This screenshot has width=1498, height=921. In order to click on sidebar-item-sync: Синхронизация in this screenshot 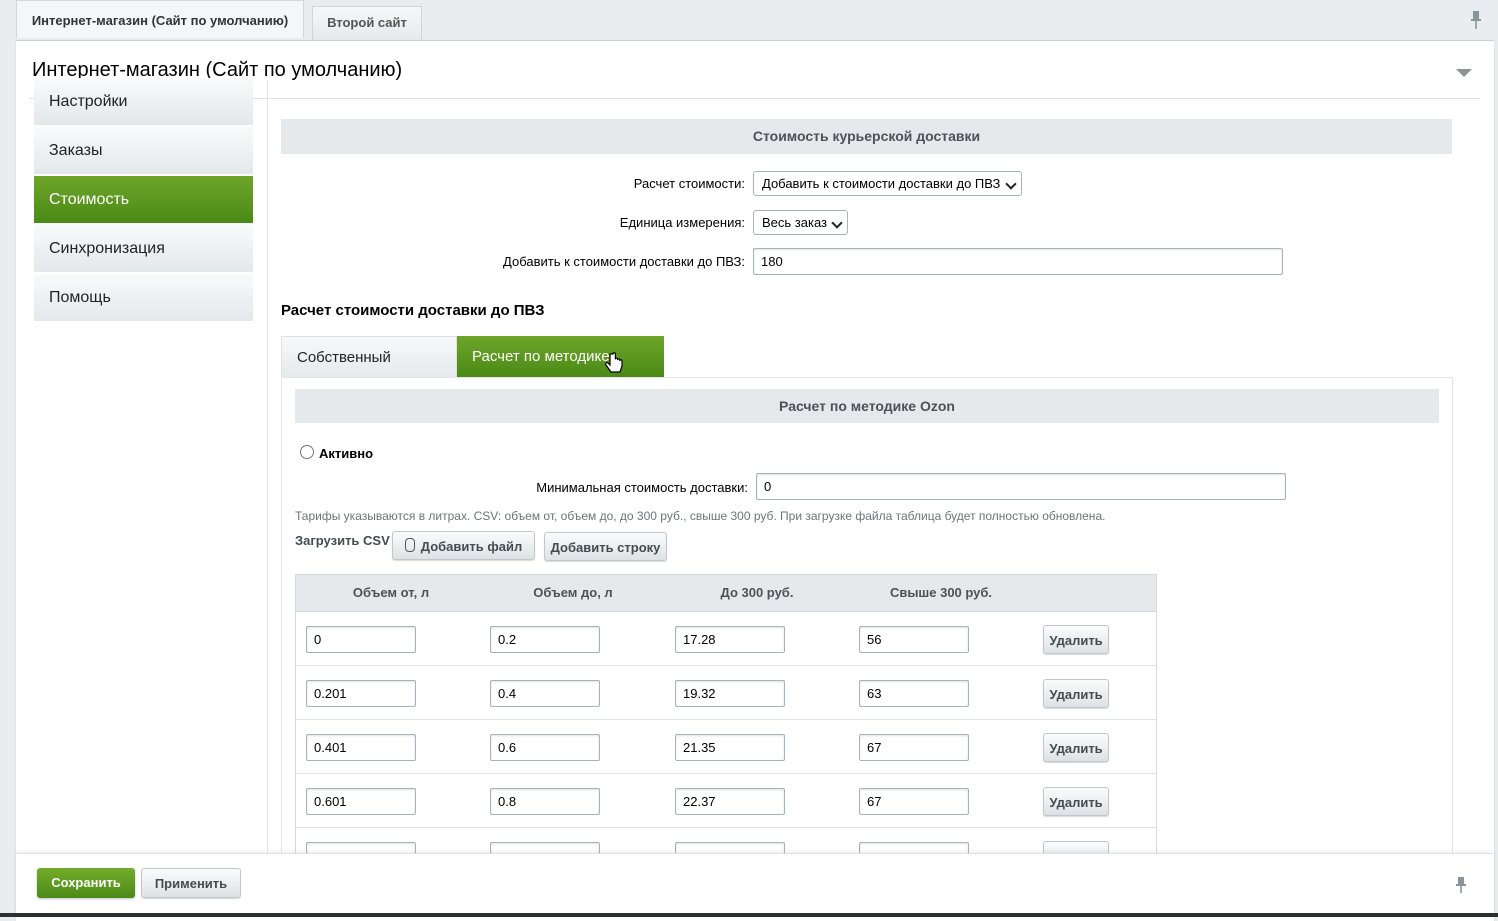, I will do `click(143, 249)`.